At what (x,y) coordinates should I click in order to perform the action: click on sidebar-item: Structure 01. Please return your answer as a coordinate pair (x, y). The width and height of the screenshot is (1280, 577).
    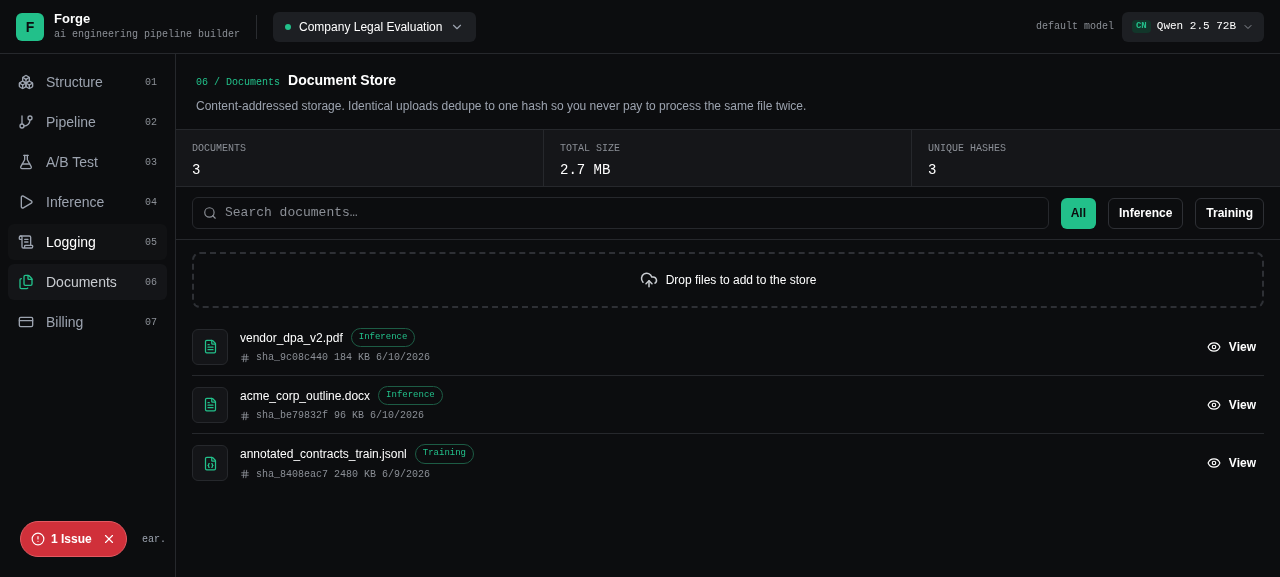
    Looking at the image, I should click on (87, 82).